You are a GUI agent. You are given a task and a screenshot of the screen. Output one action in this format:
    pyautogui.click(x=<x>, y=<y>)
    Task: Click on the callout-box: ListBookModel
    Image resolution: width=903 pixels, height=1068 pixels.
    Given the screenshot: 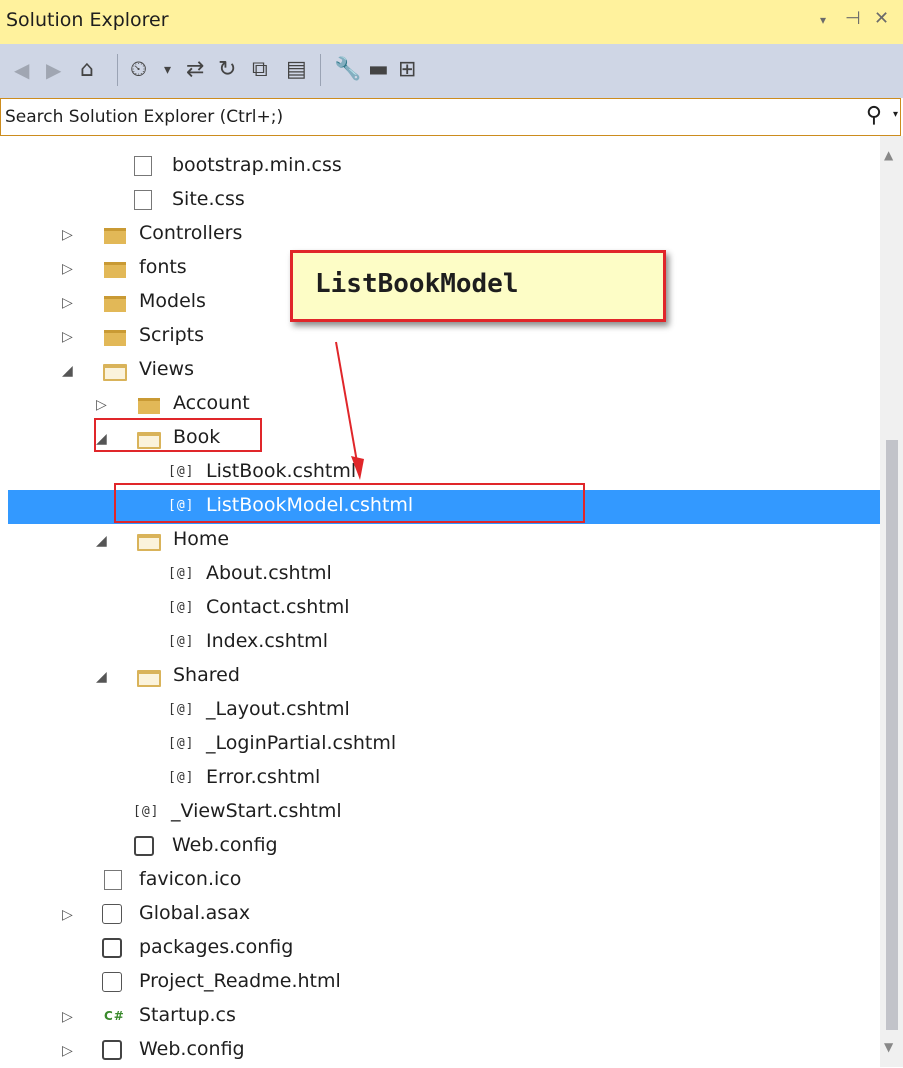 What is the action you would take?
    pyautogui.click(x=478, y=286)
    